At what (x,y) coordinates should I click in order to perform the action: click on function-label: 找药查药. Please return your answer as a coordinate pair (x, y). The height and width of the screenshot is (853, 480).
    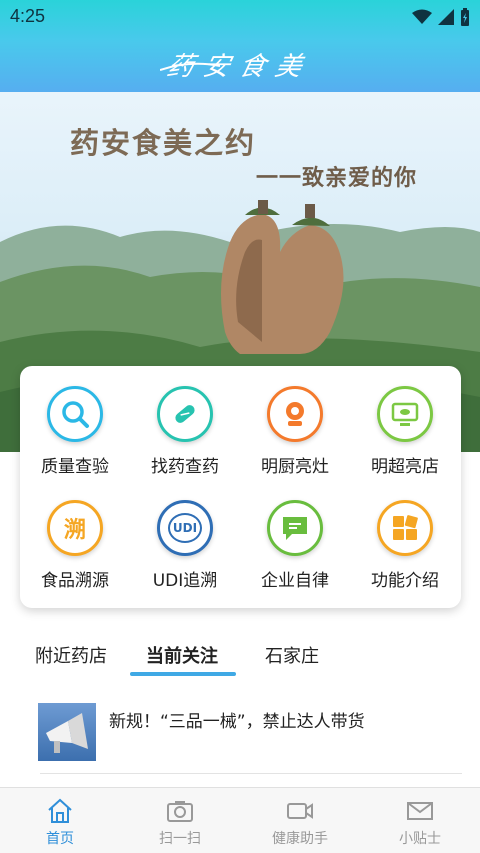
    Looking at the image, I should click on (185, 467).